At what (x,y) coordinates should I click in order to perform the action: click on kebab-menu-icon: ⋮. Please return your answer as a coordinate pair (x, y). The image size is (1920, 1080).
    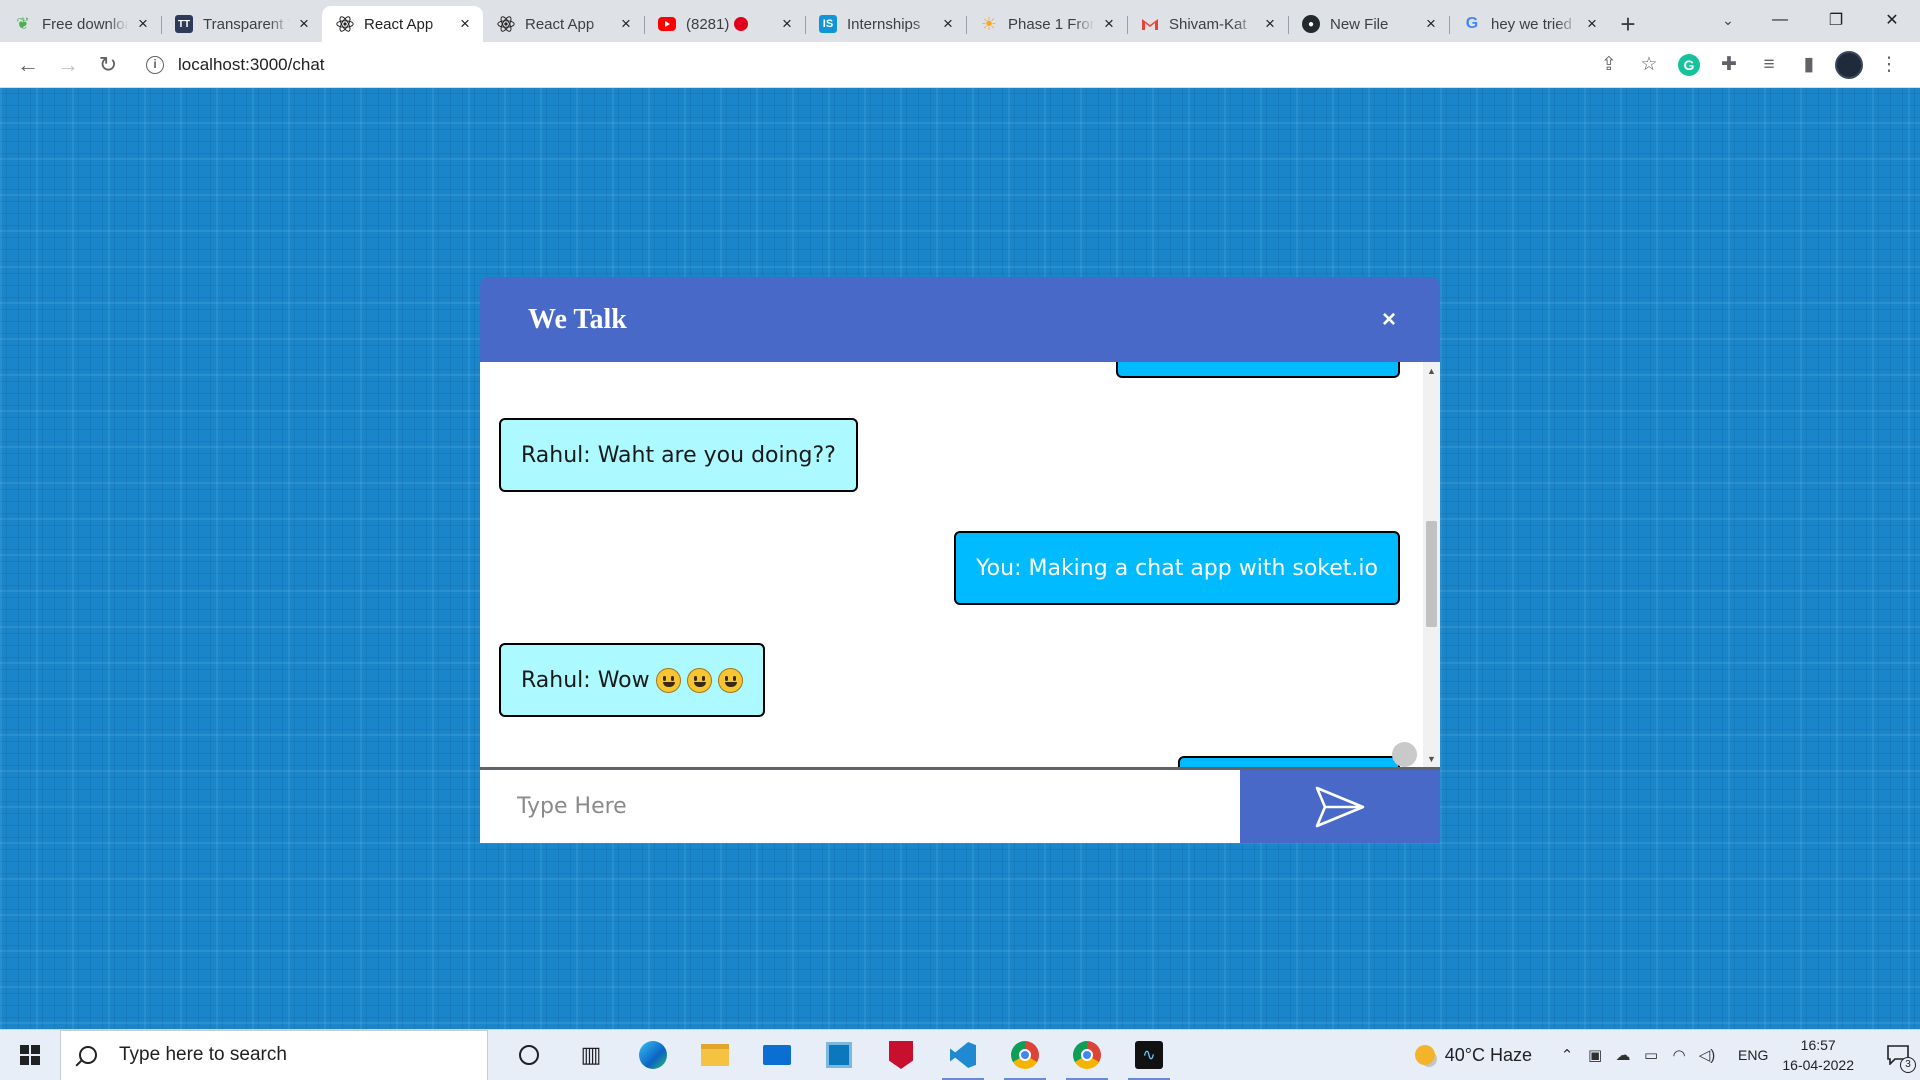
    Looking at the image, I should click on (1889, 65).